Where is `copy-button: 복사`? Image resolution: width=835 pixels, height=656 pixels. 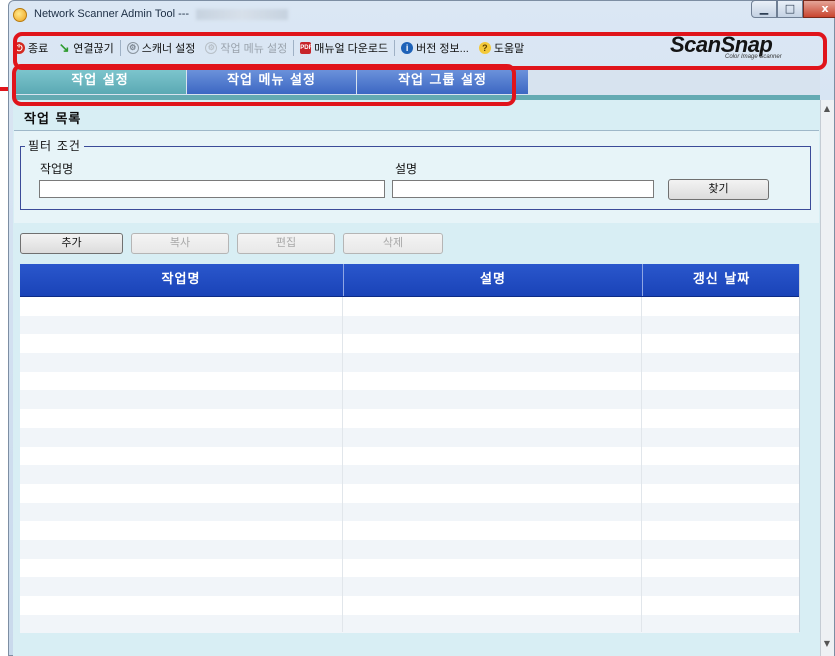
copy-button: 복사 is located at coordinates (180, 243).